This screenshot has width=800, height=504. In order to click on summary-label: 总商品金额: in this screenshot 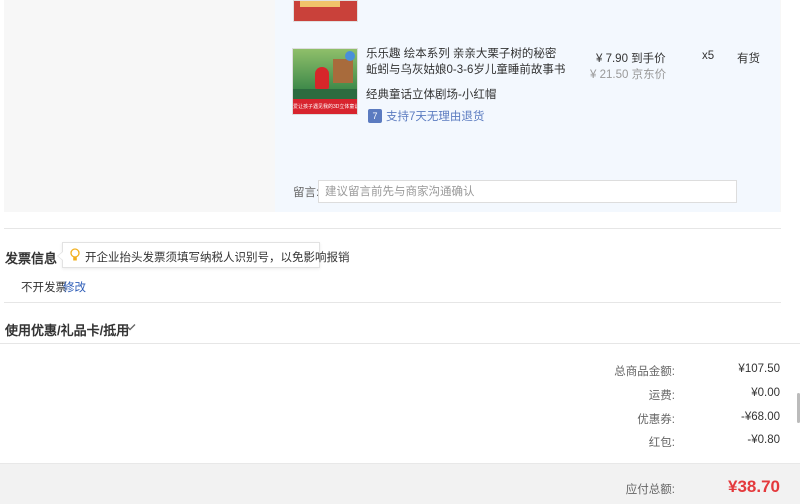, I will do `click(644, 372)`.